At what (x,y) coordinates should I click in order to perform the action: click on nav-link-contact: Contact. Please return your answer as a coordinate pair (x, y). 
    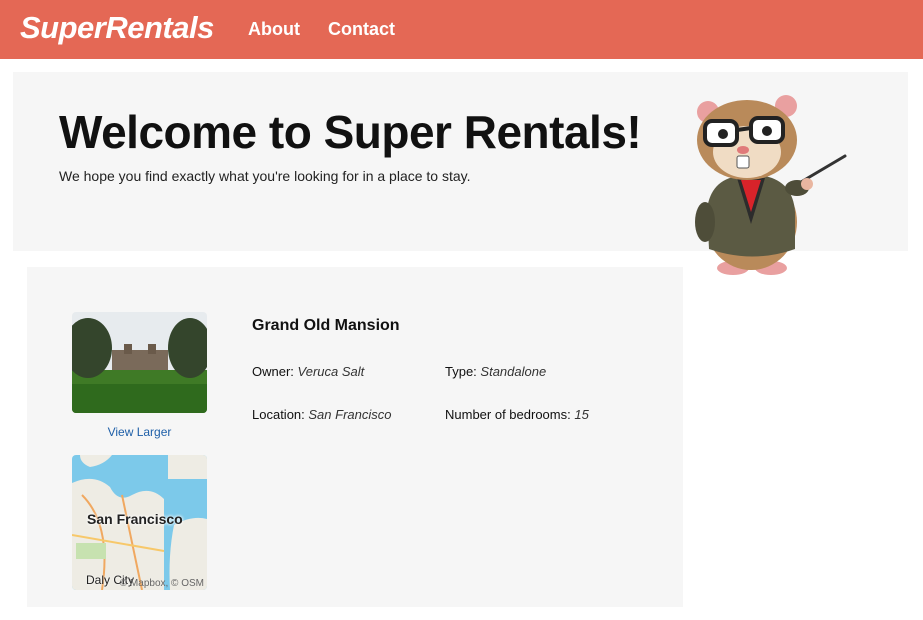
    Looking at the image, I should click on (361, 29).